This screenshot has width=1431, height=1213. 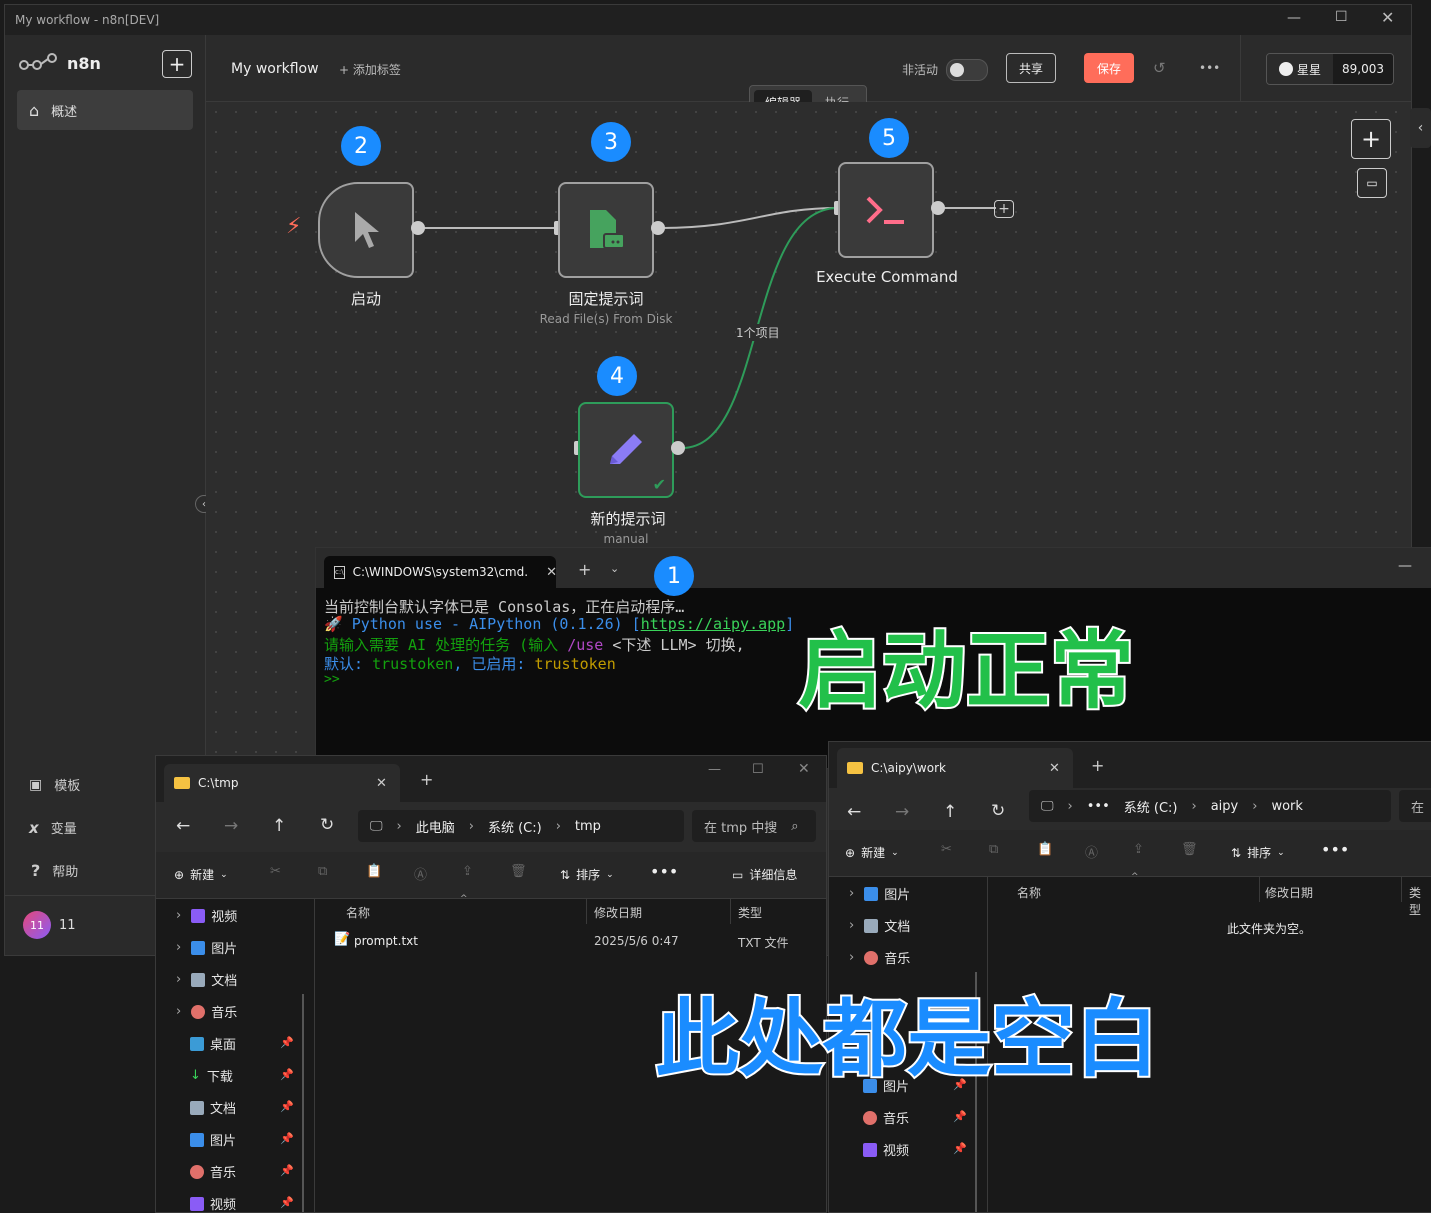 I want to click on add-node-button: +, so click(x=1004, y=209).